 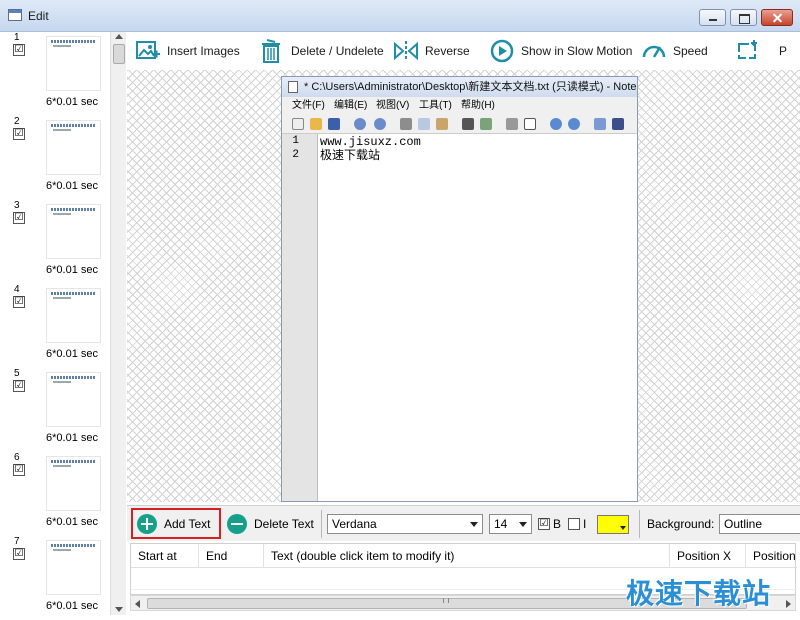 I want to click on paste-icon, so click(x=442, y=124).